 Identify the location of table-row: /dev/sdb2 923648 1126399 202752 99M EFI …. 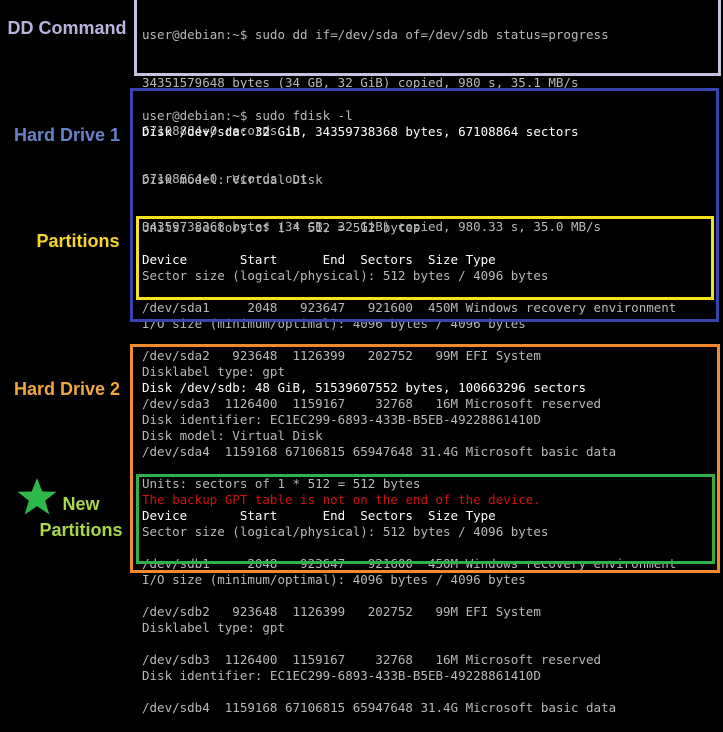
(341, 611).